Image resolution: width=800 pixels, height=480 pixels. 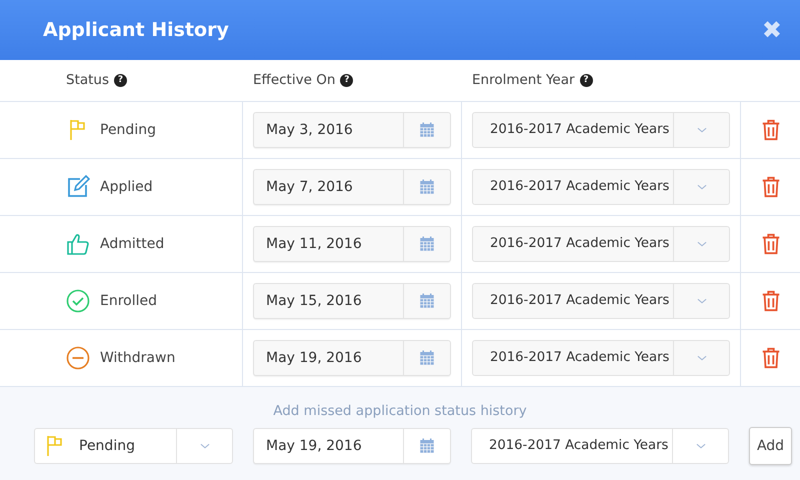 What do you see at coordinates (132, 244) in the screenshot?
I see `status-label: Admitted` at bounding box center [132, 244].